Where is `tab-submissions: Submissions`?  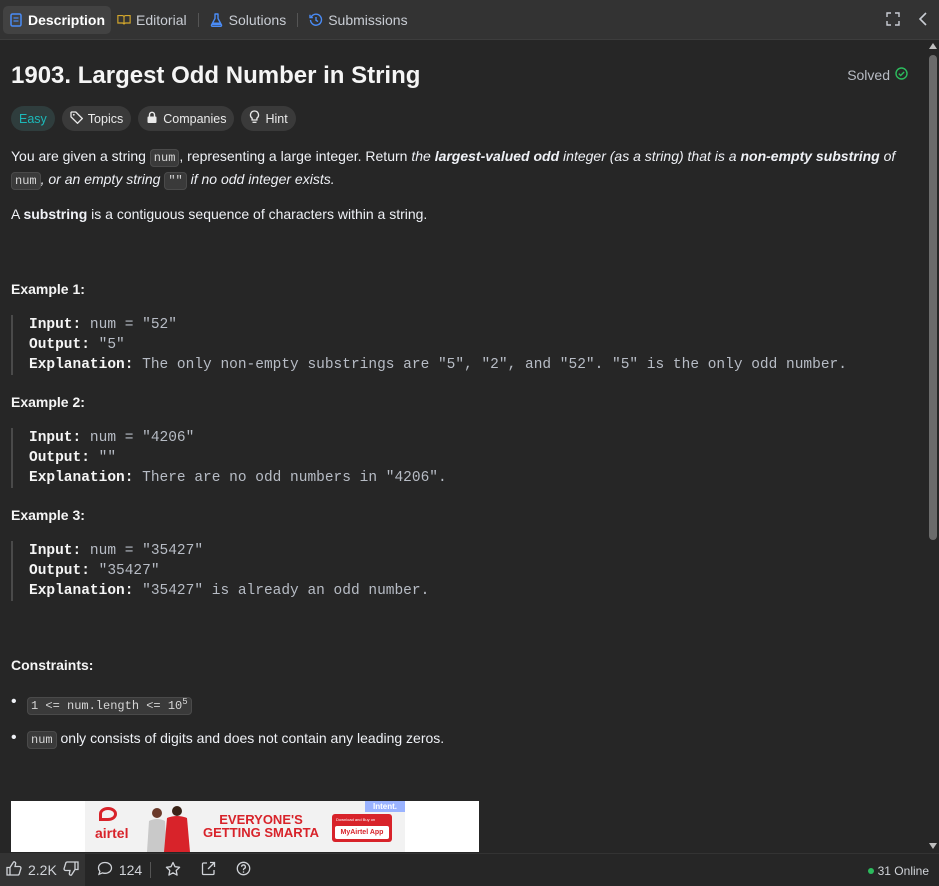 tab-submissions: Submissions is located at coordinates (358, 20).